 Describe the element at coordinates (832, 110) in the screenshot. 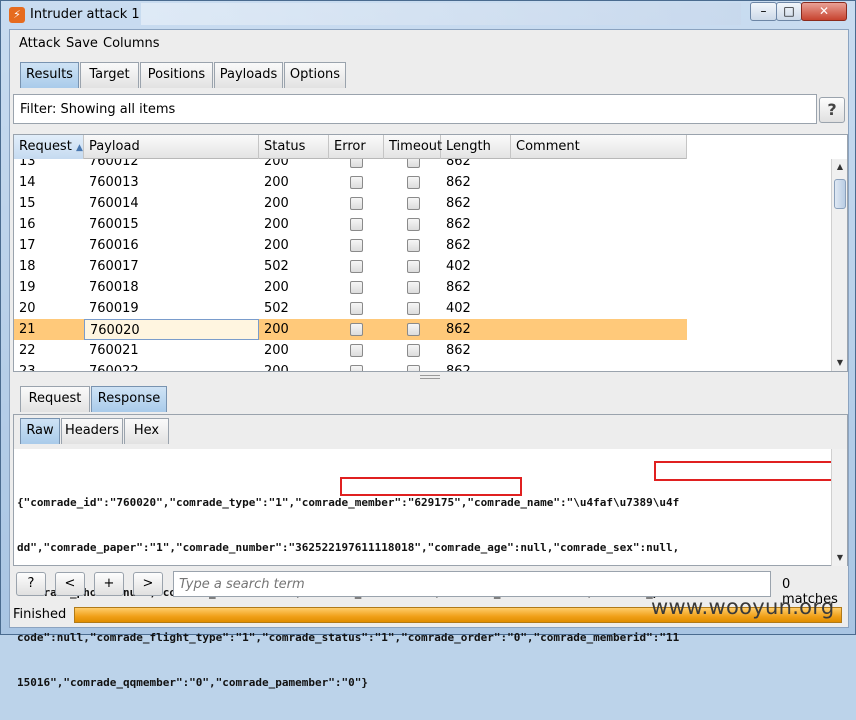

I see `filter-help-button: ?` at that location.